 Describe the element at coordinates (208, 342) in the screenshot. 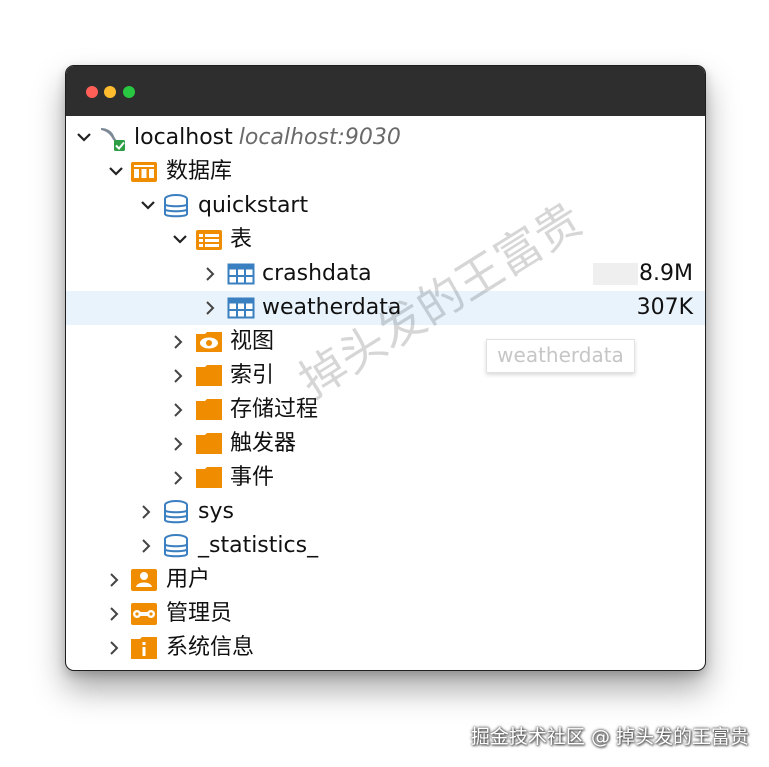

I see `eye-icon` at that location.